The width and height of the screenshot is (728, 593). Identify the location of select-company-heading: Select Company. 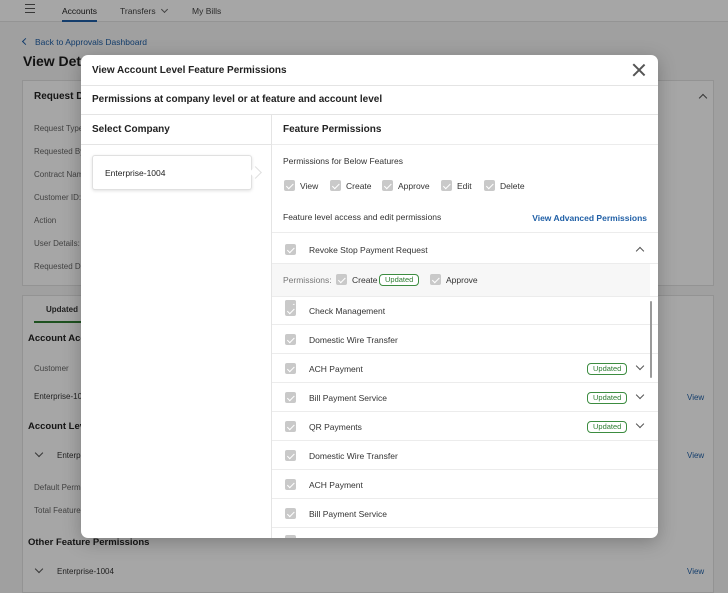
(131, 129).